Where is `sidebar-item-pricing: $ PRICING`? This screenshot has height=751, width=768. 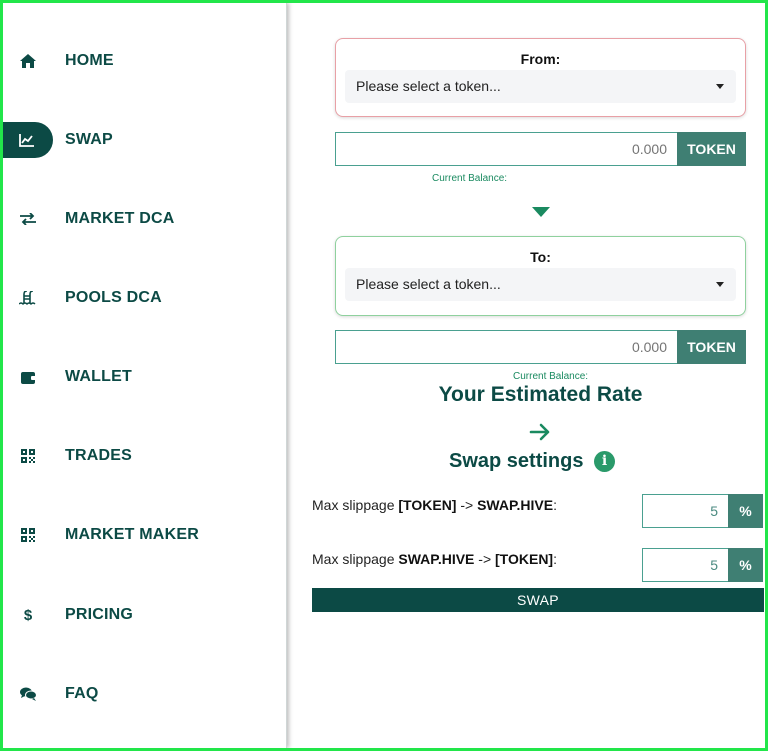 sidebar-item-pricing: $ PRICING is located at coordinates (144, 615).